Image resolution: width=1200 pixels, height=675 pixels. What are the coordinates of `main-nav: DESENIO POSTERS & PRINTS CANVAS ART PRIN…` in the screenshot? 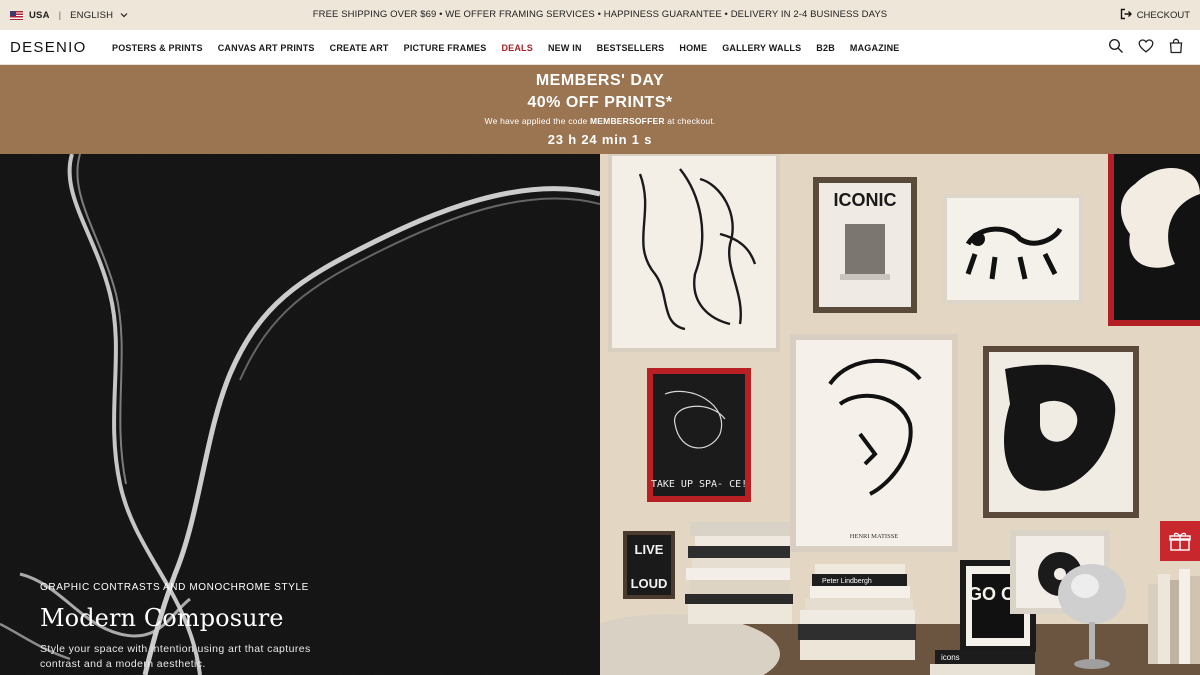 It's located at (600, 47).